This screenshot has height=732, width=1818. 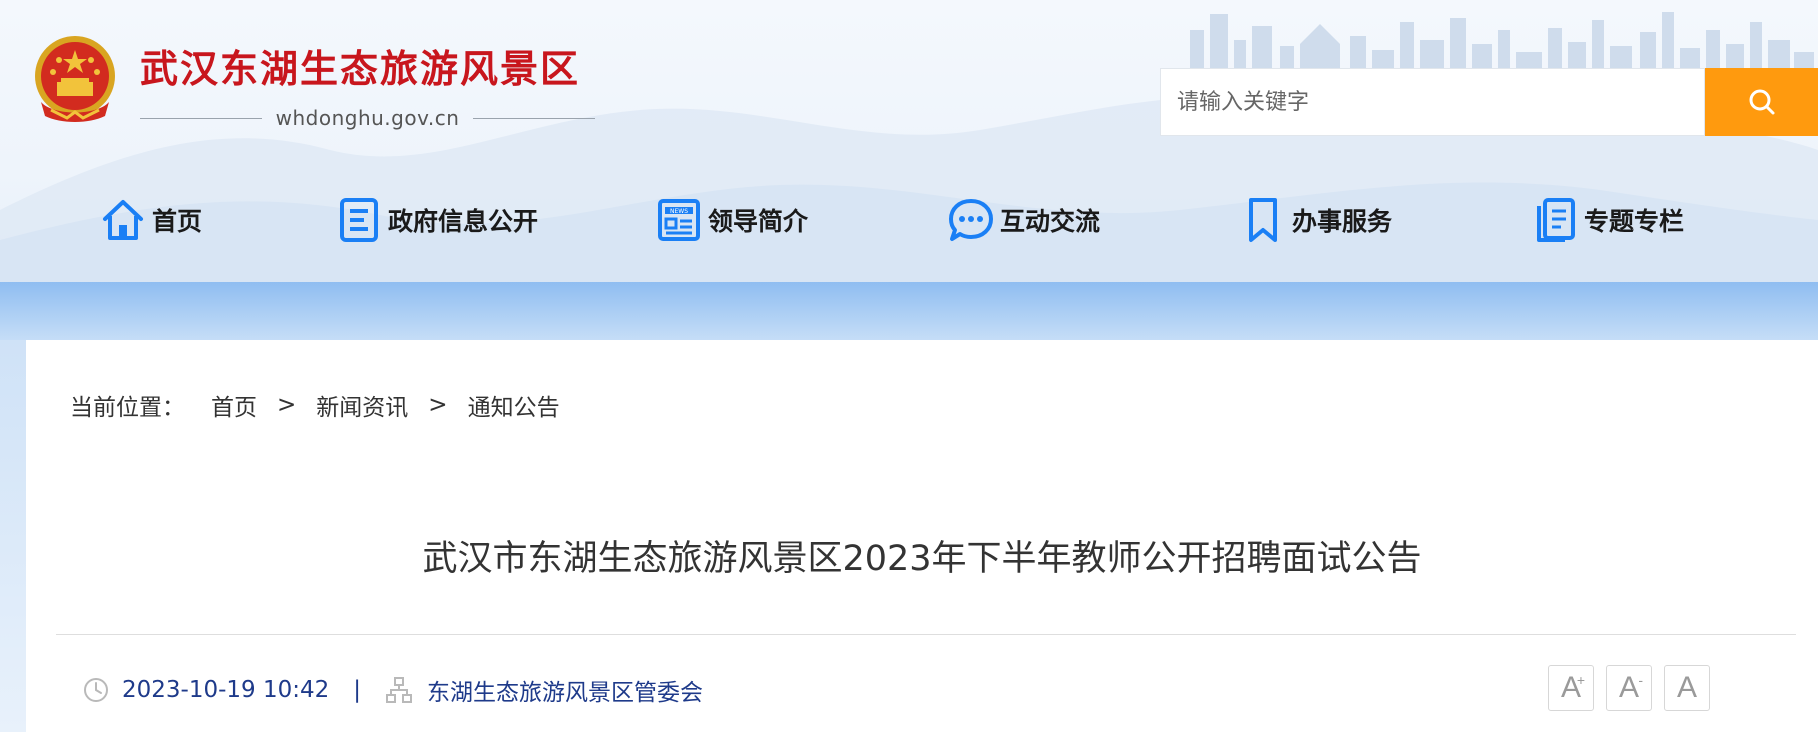 What do you see at coordinates (151, 220) in the screenshot?
I see `nav-item-home: 首页` at bounding box center [151, 220].